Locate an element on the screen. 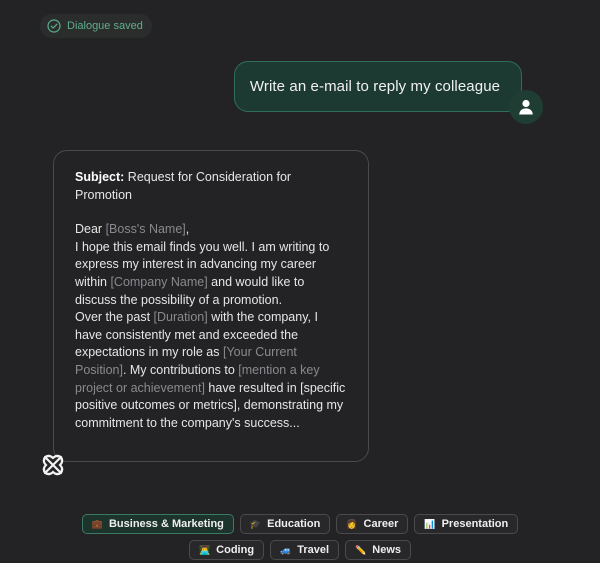 This screenshot has width=600, height=563. paragraph-2-text-a: Over the past is located at coordinates (114, 317).